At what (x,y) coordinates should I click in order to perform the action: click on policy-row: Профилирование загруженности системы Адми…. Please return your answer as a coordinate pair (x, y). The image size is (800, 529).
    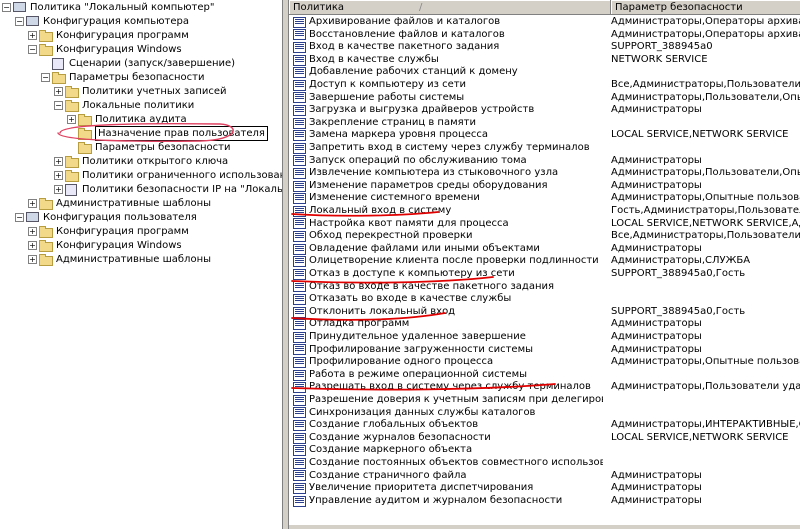
    Looking at the image, I should click on (544, 350).